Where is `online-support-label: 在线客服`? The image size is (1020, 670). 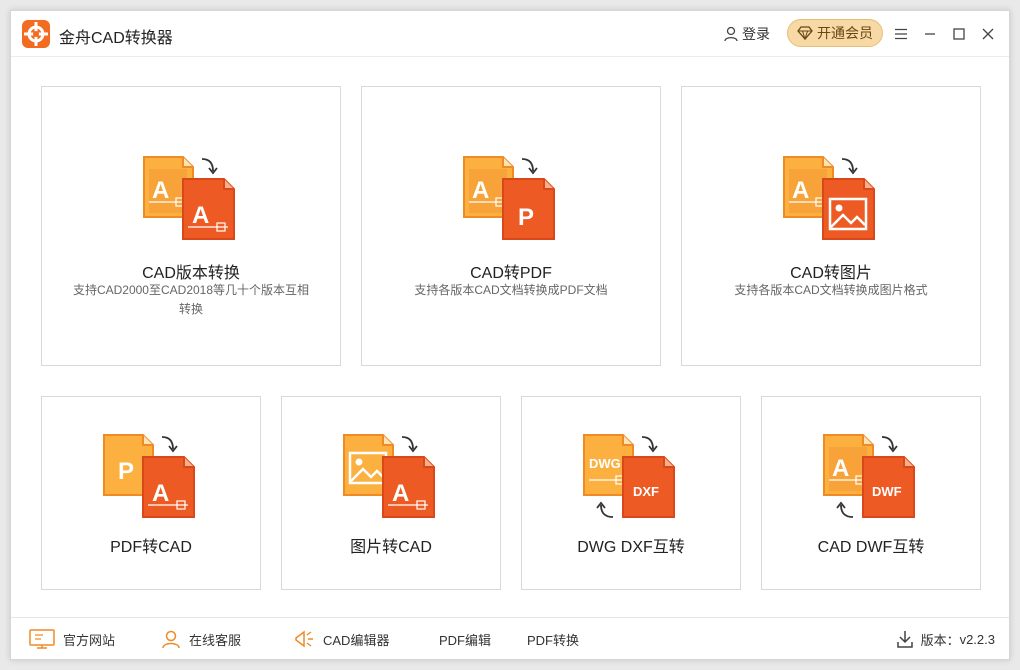 online-support-label: 在线客服 is located at coordinates (215, 640).